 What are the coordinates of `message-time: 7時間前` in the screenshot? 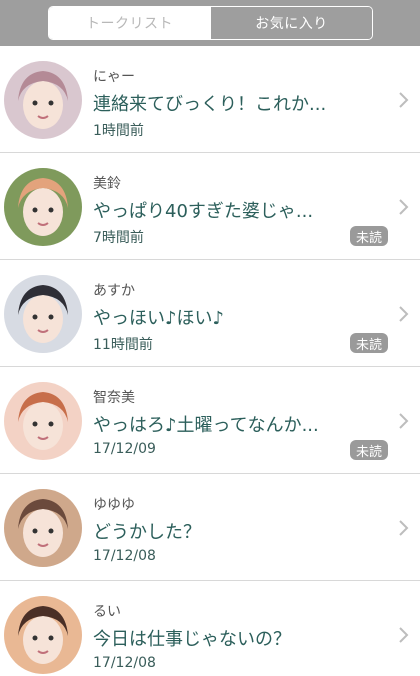 It's located at (118, 238).